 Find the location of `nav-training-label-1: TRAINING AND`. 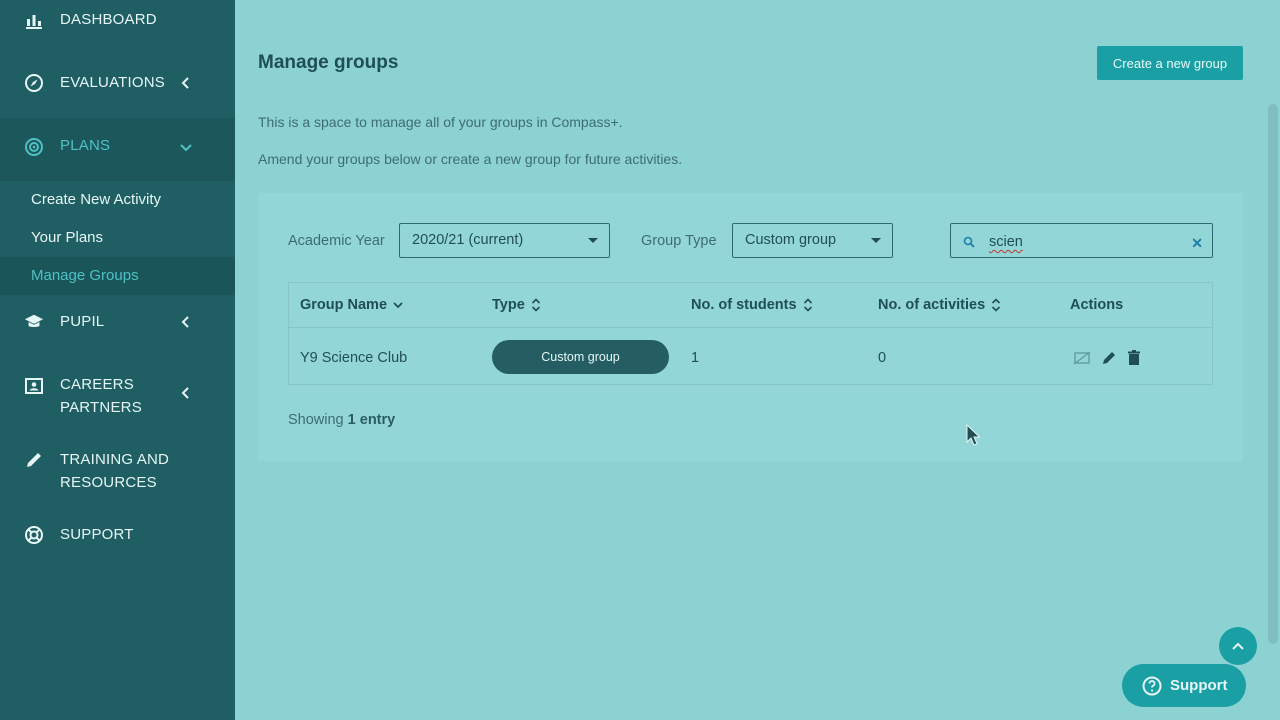

nav-training-label-1: TRAINING AND is located at coordinates (115, 459).